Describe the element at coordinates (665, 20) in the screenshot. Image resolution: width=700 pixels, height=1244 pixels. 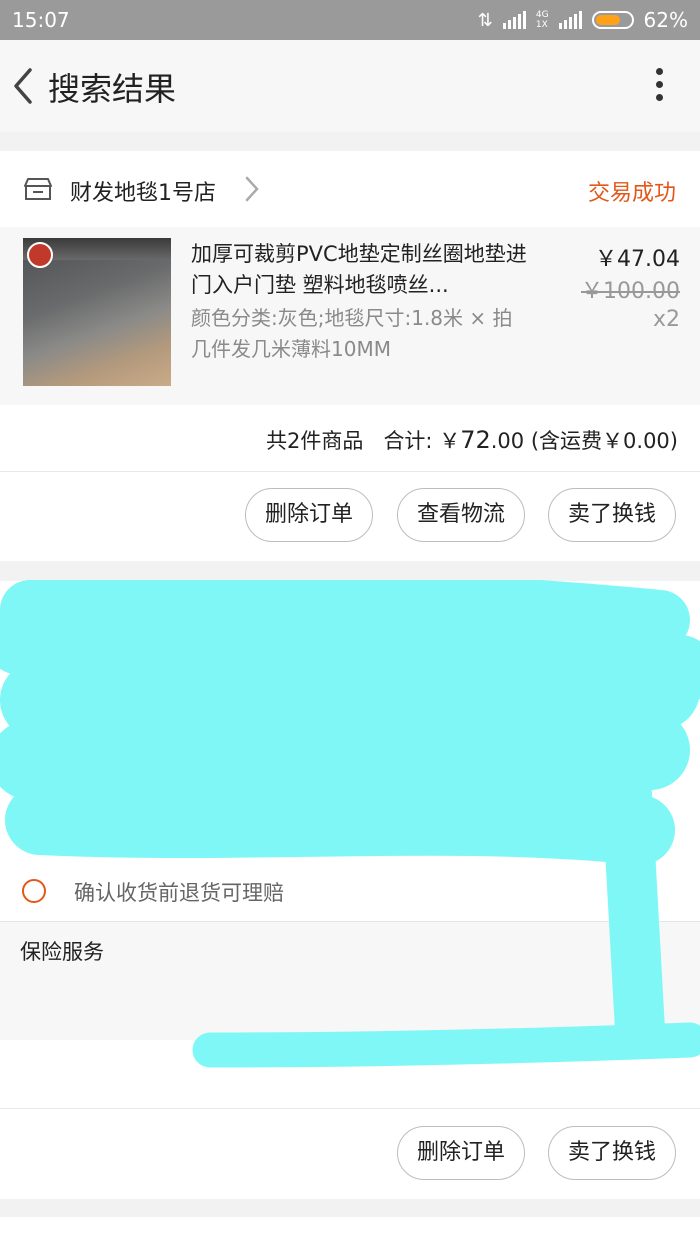
I see `battery-percent: 62%` at that location.